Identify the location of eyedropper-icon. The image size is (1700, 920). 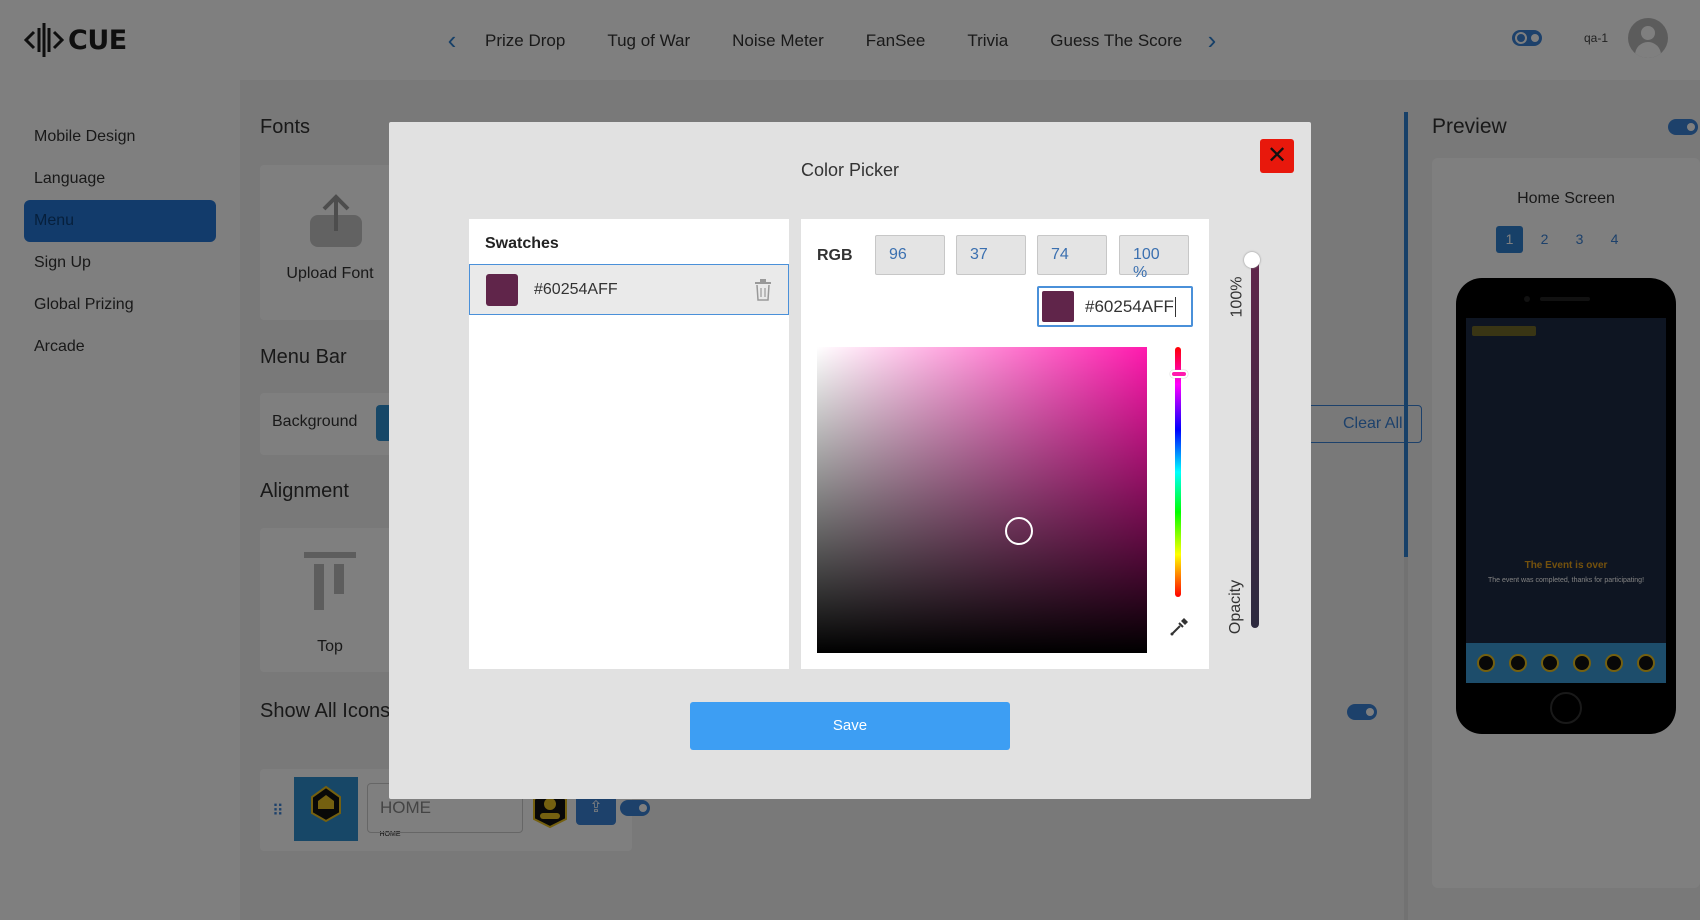
(1179, 627).